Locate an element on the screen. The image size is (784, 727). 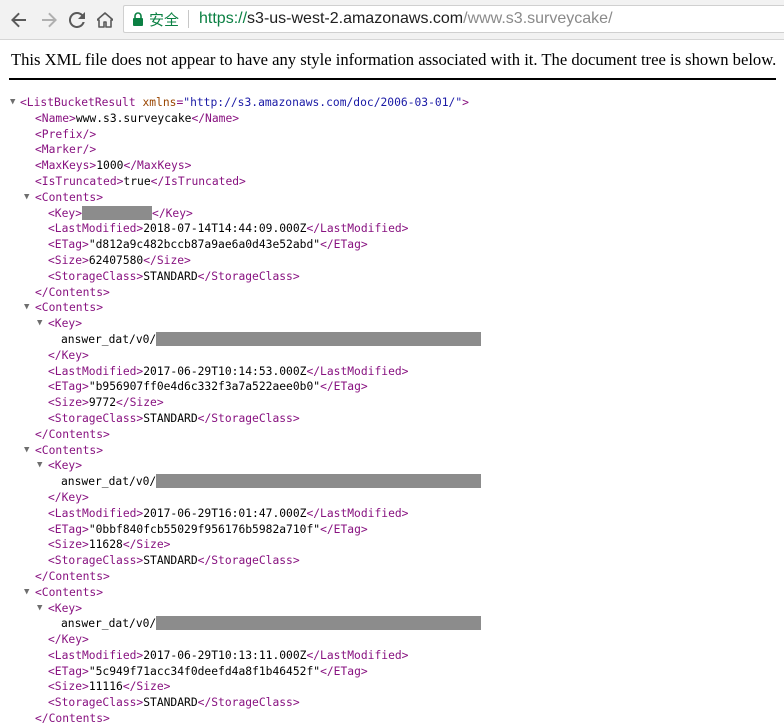
secure-label: 安全 is located at coordinates (164, 20).